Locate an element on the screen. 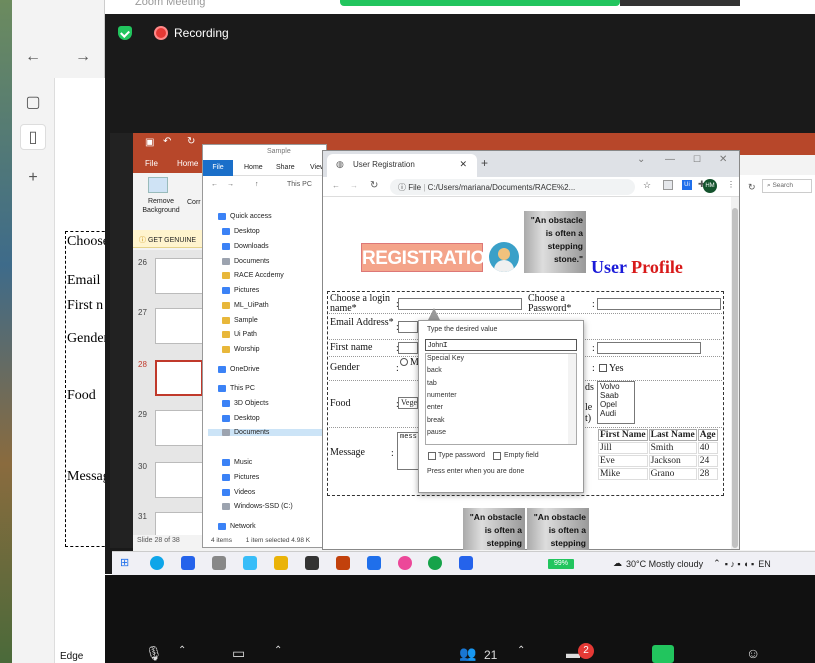  explorer-item: 3D Objects is located at coordinates (245, 403).